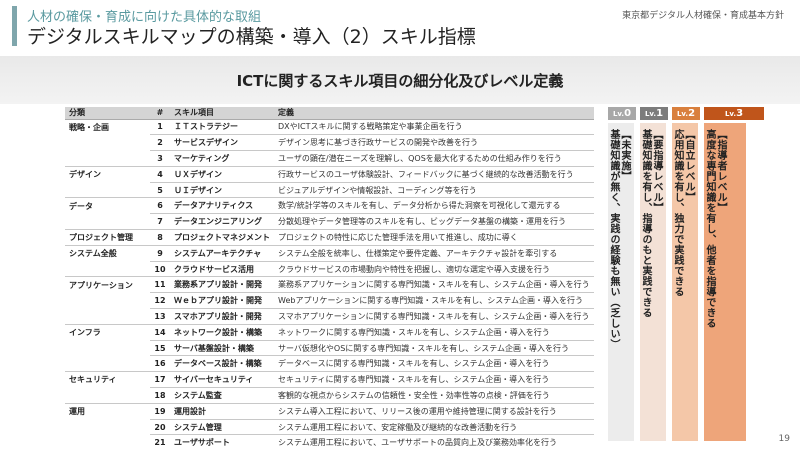 The image size is (800, 450). Describe the element at coordinates (434, 364) in the screenshot. I see `cell-definition: データベースに関する専門知識・スキルを有し、システム企画・導入を行う` at that location.